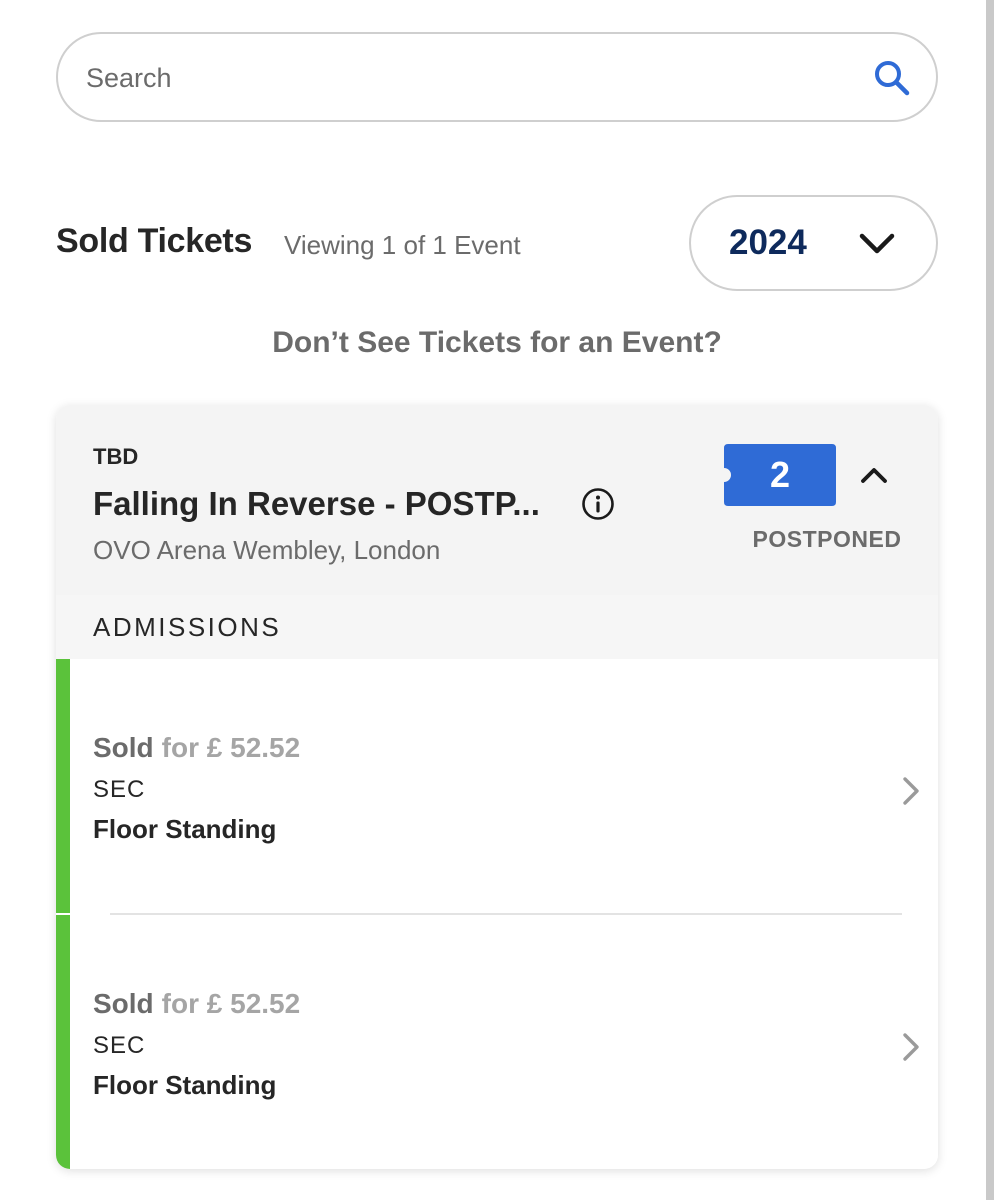 This screenshot has width=994, height=1200. Describe the element at coordinates (116, 456) in the screenshot. I see `event-date: TBD` at that location.